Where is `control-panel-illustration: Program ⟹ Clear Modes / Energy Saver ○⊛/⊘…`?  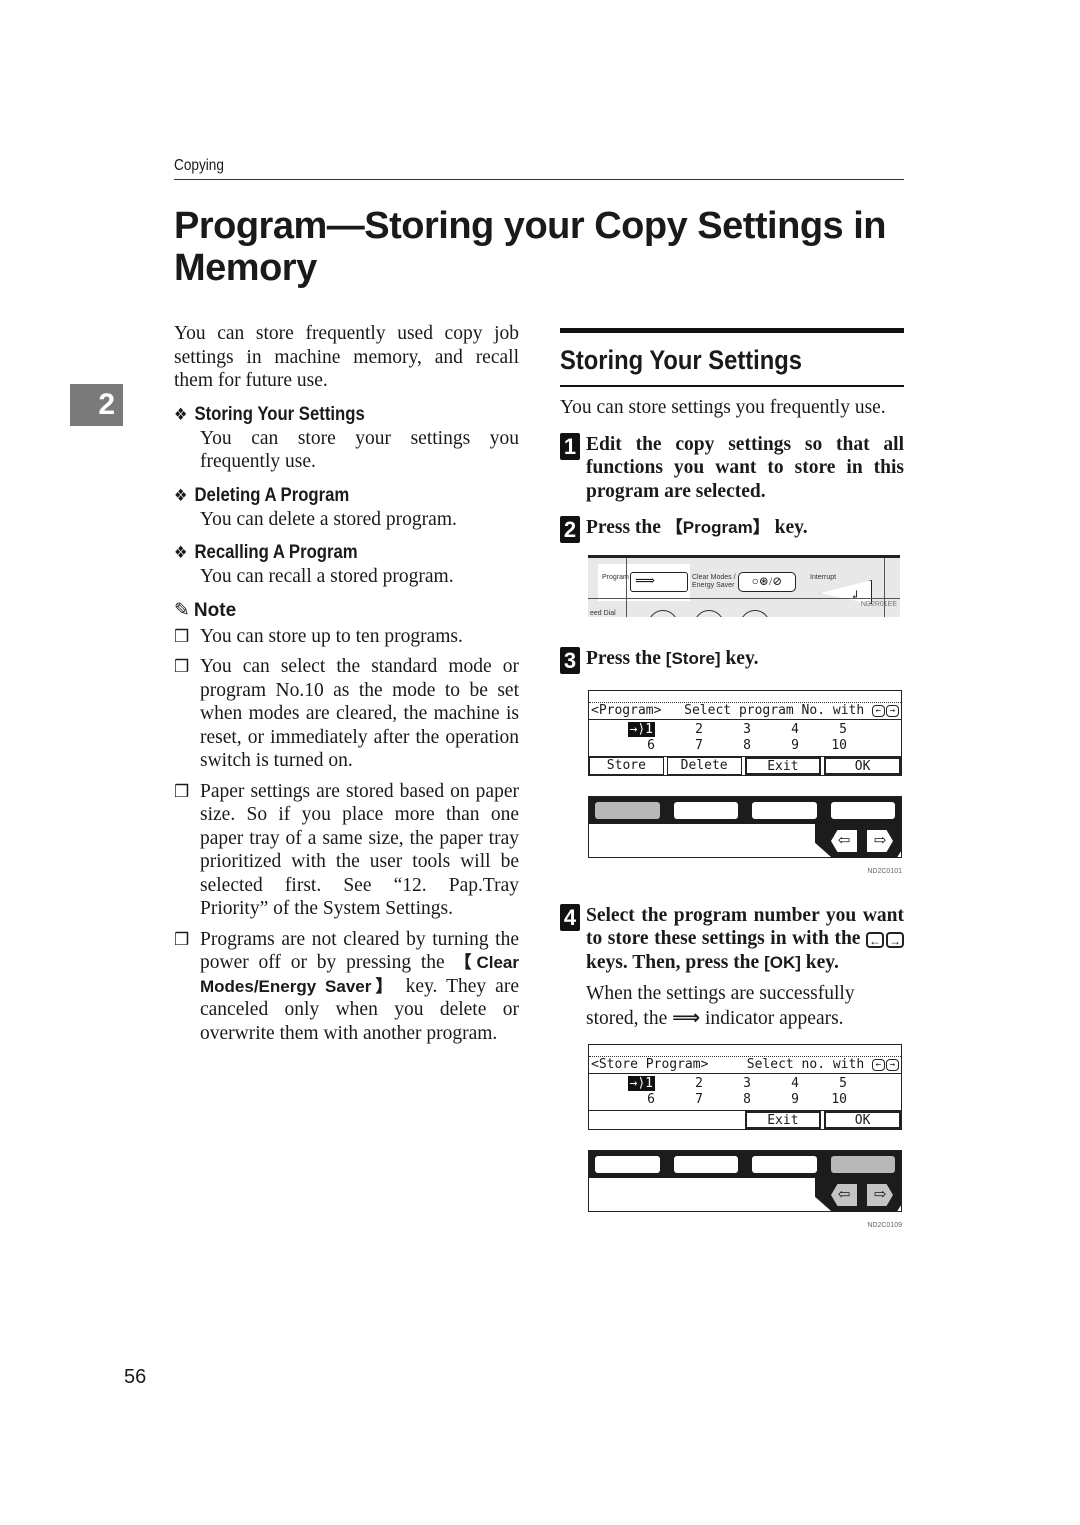
control-panel-illustration: Program ⟹ Clear Modes / Energy Saver ○⊛/⊘… is located at coordinates (744, 586).